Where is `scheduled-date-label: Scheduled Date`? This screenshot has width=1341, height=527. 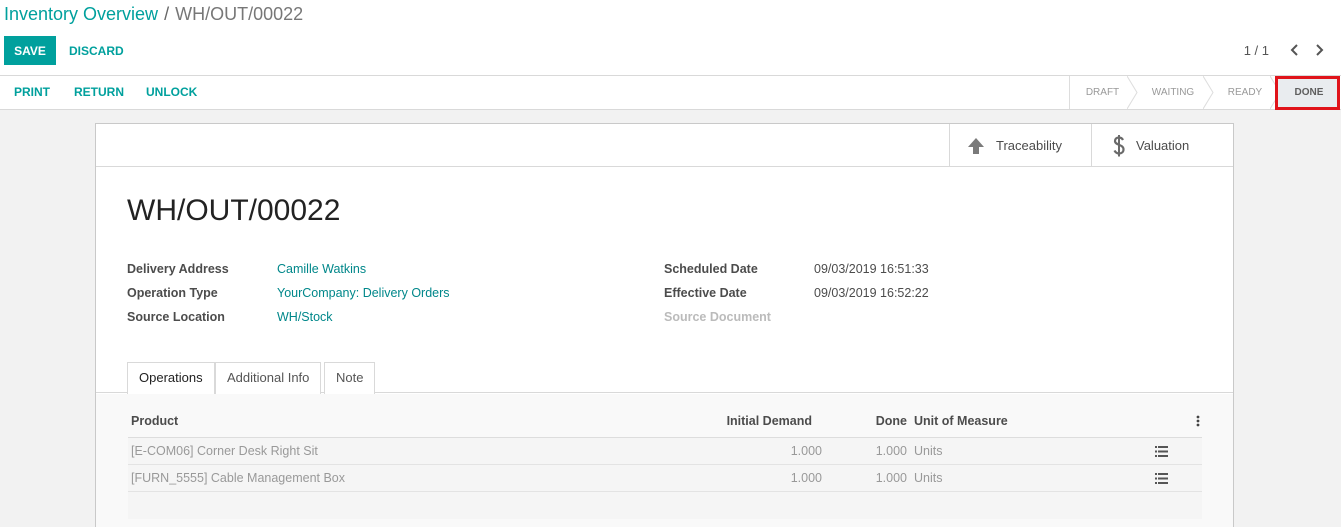
scheduled-date-label: Scheduled Date is located at coordinates (711, 269).